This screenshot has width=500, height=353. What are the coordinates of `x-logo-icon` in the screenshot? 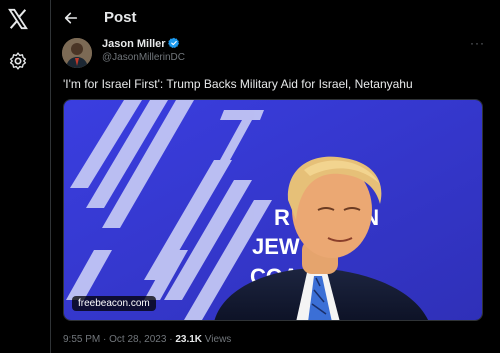 It's located at (18, 19).